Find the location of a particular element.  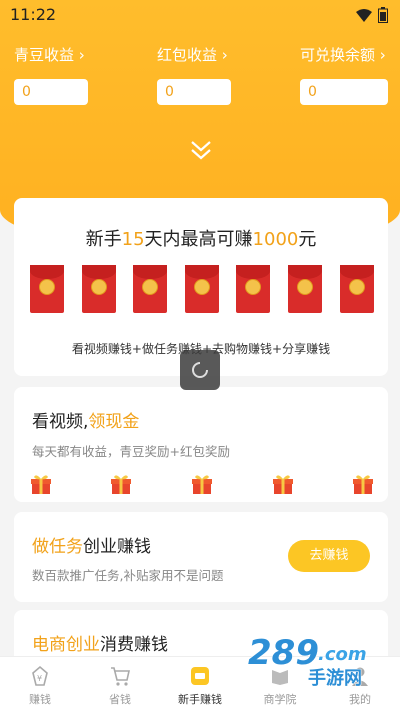

tab-earn: ¥ 赚钱 is located at coordinates (40, 684).